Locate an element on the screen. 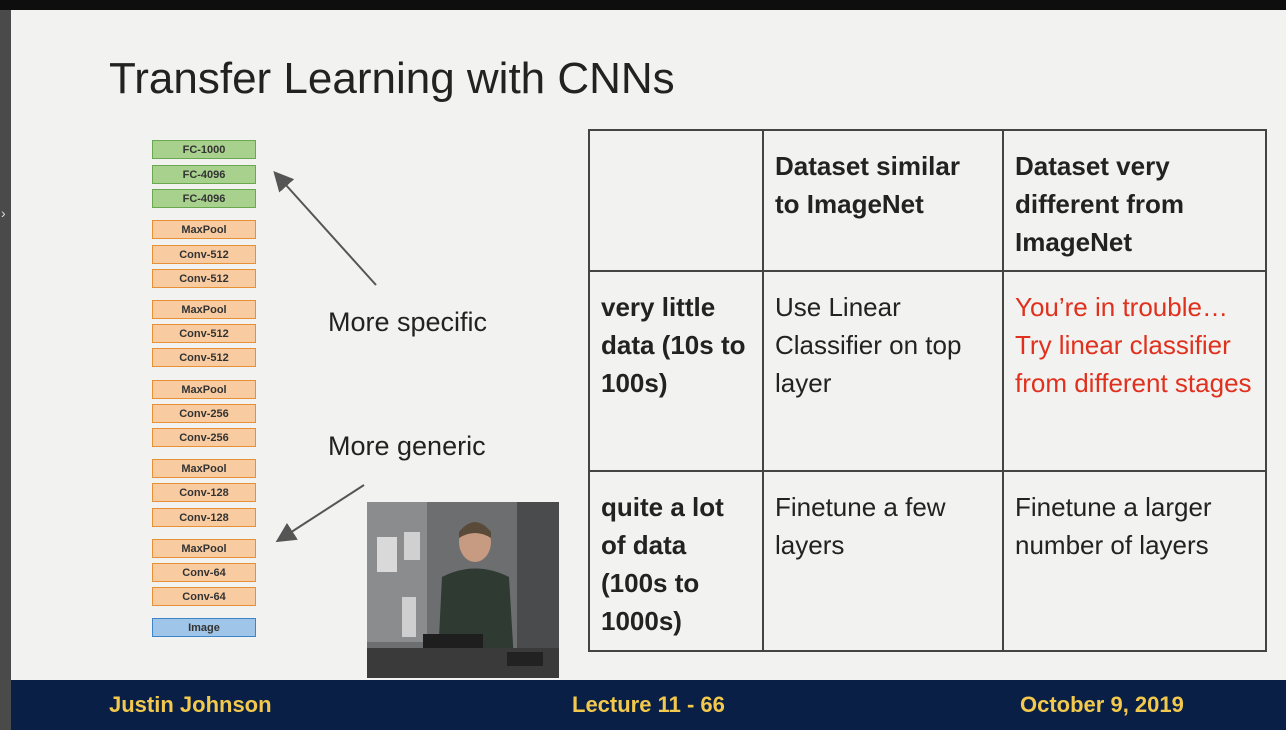 This screenshot has height=730, width=1286. arrow-down-generic is located at coordinates (320, 513).